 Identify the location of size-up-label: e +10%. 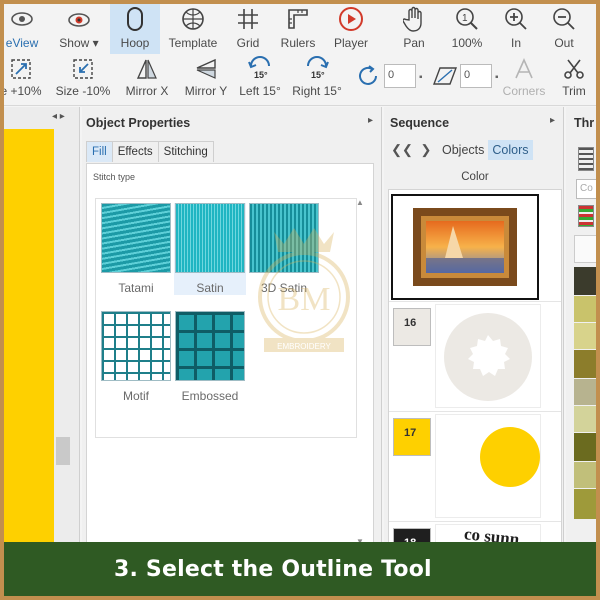
(23, 91).